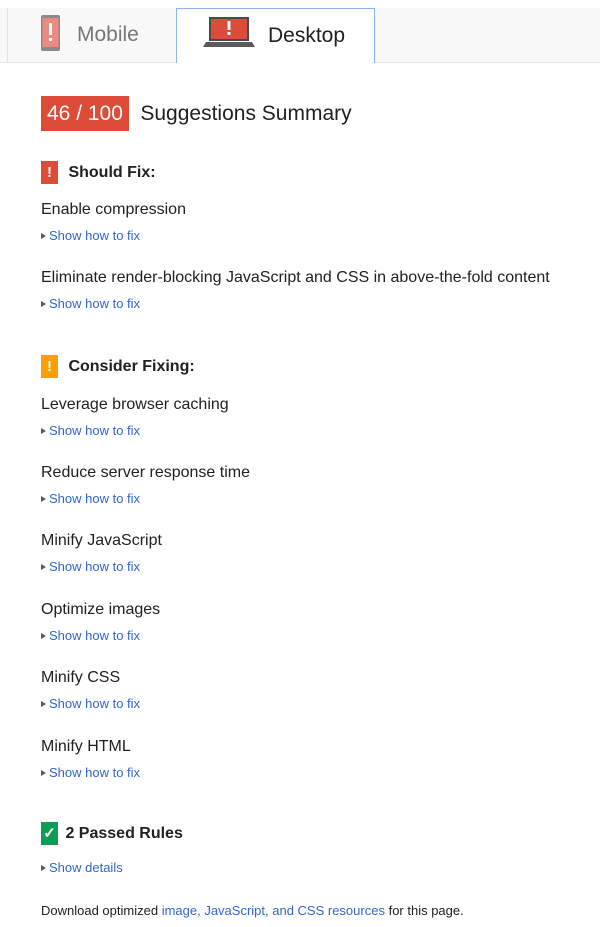 Image resolution: width=600 pixels, height=927 pixels. What do you see at coordinates (81, 677) in the screenshot?
I see `rule-name: Minify CSS` at bounding box center [81, 677].